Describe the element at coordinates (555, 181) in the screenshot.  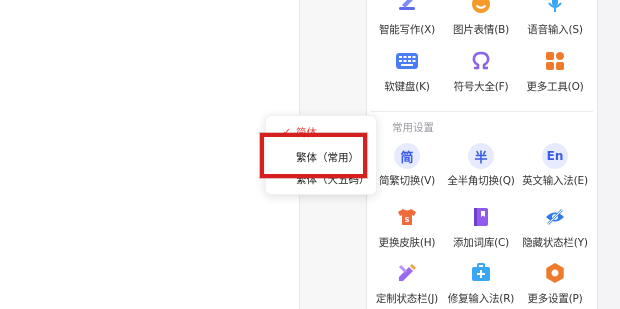
I see `english-input-label: 英文输入法(E)` at that location.